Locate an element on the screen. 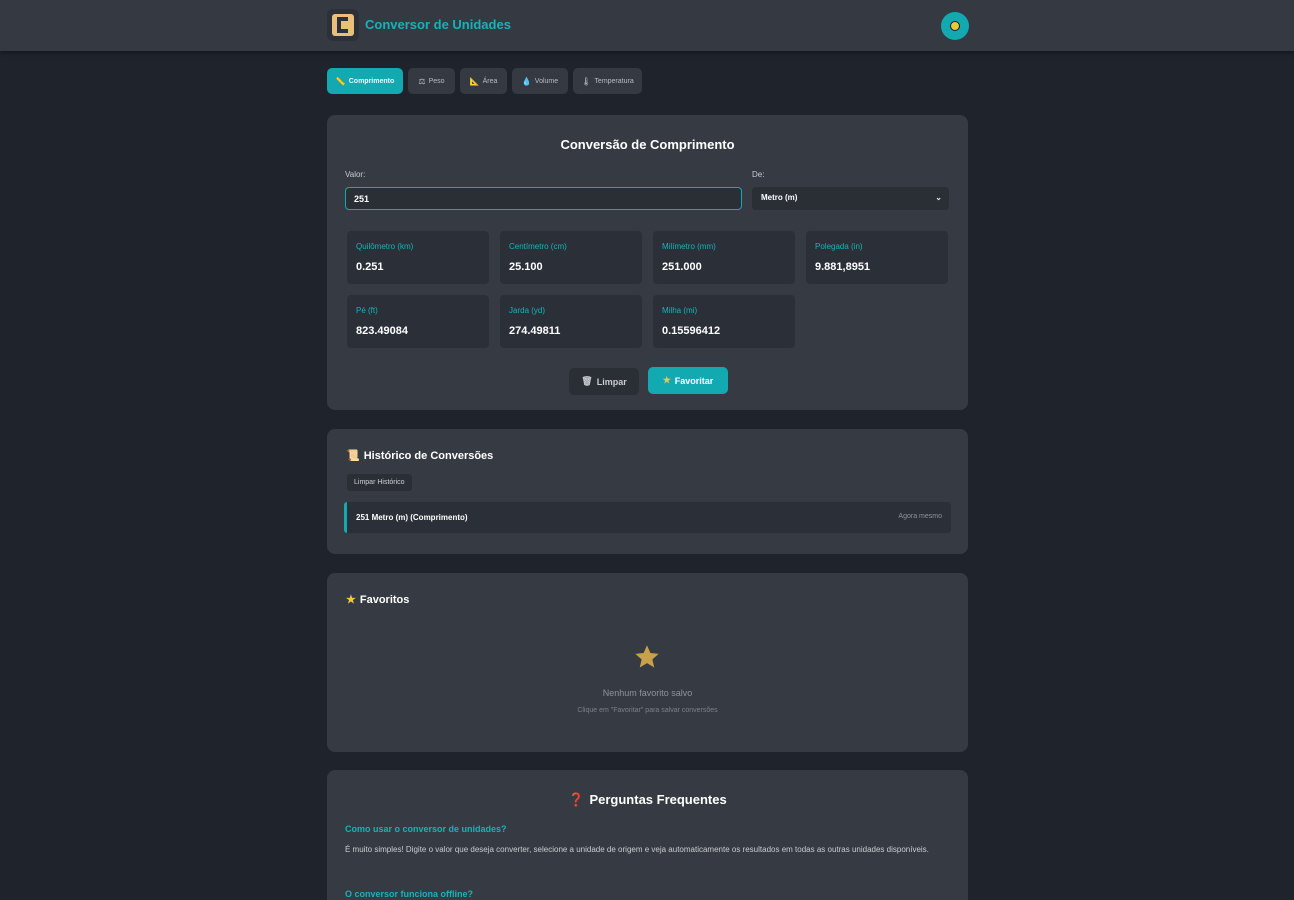 The image size is (1294, 900). empty-star-icon is located at coordinates (647, 656).